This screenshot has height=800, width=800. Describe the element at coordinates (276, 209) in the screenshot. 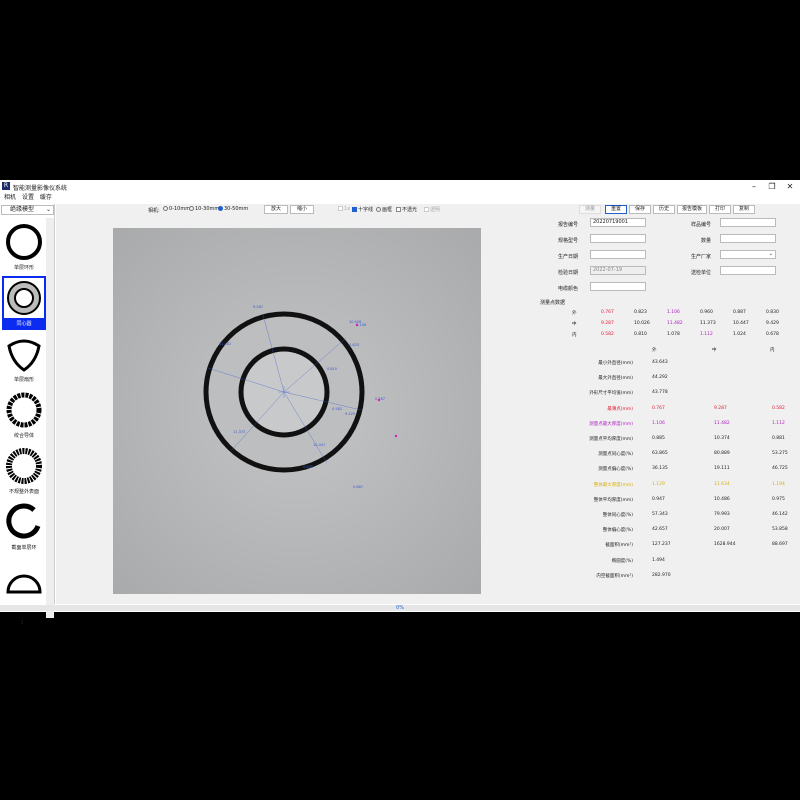

I see `zoom-in-button: 放大` at that location.